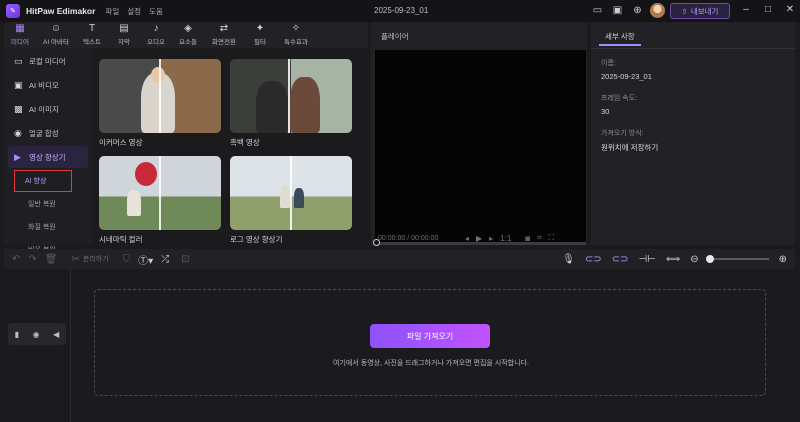  Describe the element at coordinates (124, 42) in the screenshot. I see `tab-subtitle-label: 자막` at that location.